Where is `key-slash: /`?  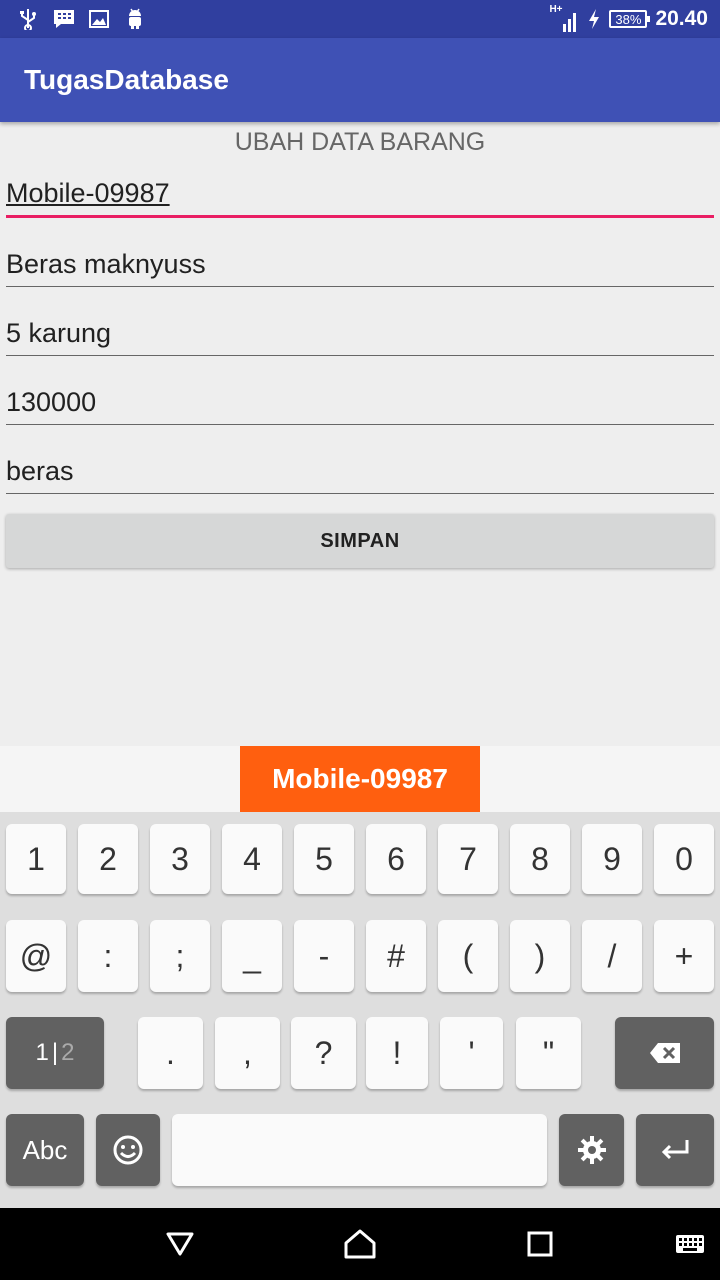
key-slash: / is located at coordinates (612, 956).